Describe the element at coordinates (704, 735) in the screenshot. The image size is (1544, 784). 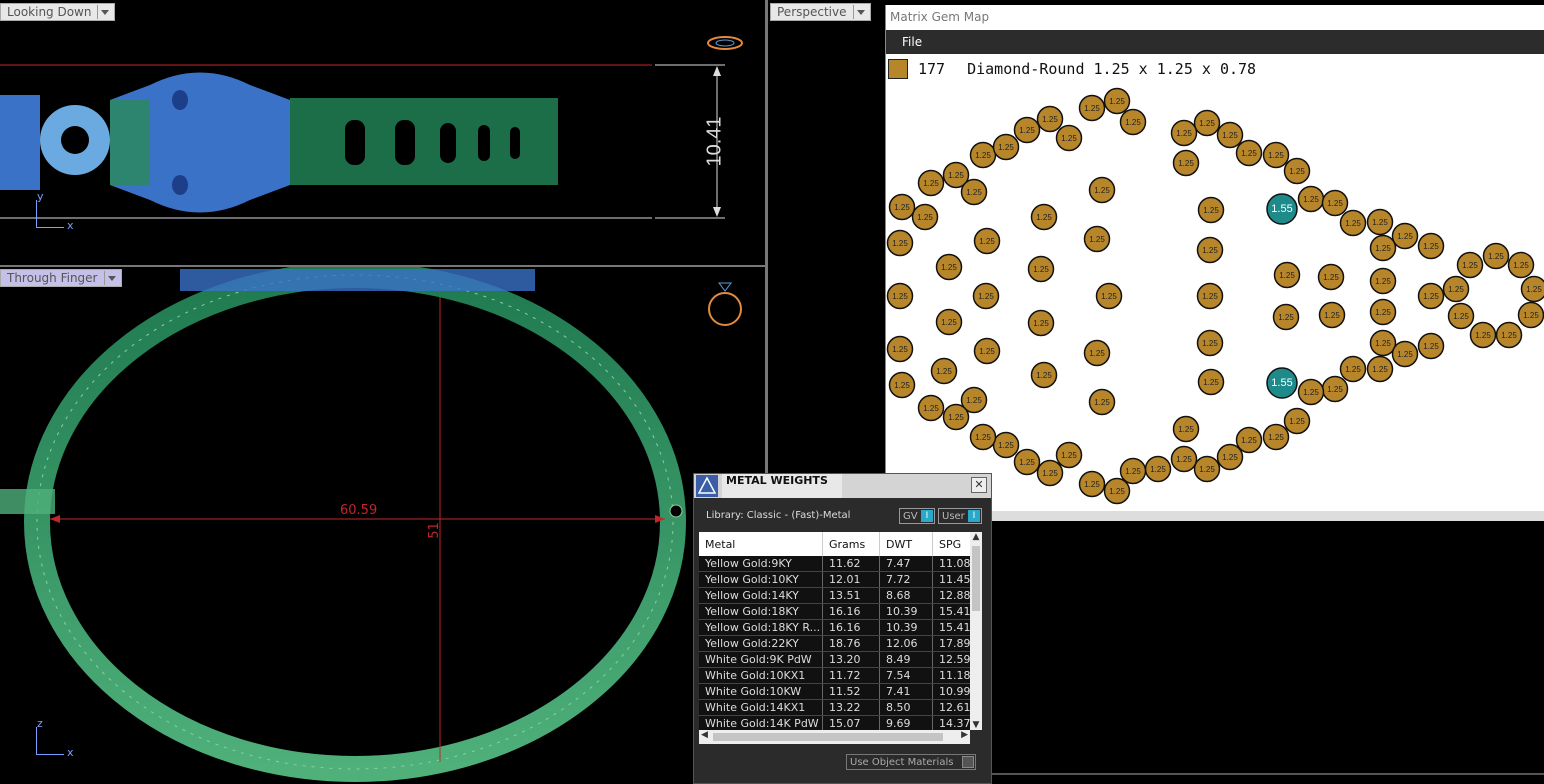
I see `scroll-left-icon: ◀` at that location.